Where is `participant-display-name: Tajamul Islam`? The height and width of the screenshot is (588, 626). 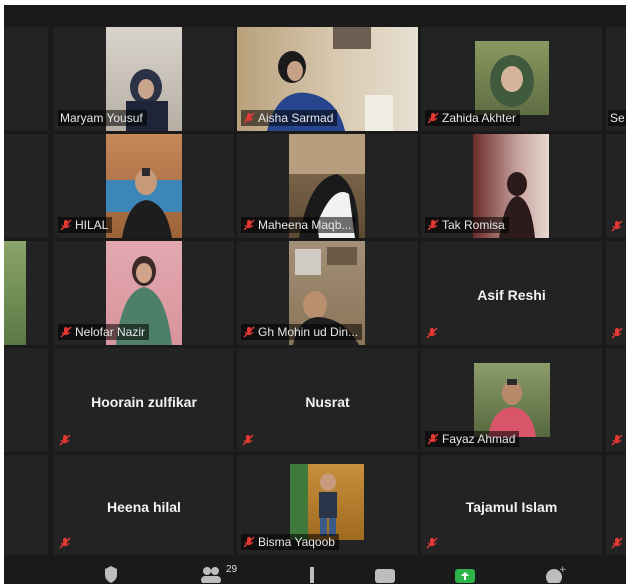
participant-display-name: Tajamul Islam is located at coordinates (511, 507).